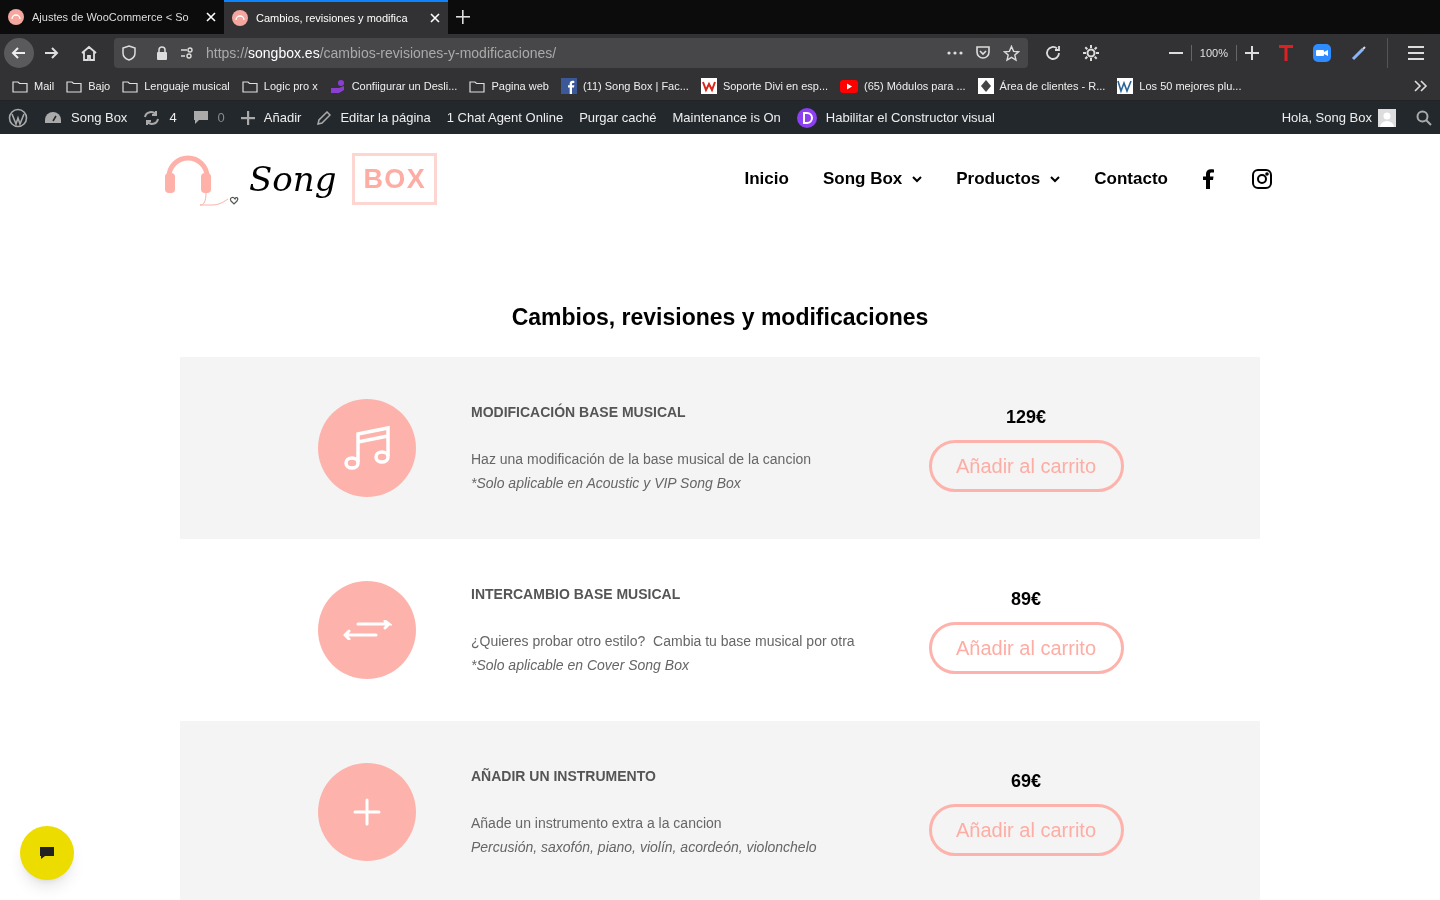 The height and width of the screenshot is (900, 1440). Describe the element at coordinates (324, 117) in the screenshot. I see `pencil-icon` at that location.